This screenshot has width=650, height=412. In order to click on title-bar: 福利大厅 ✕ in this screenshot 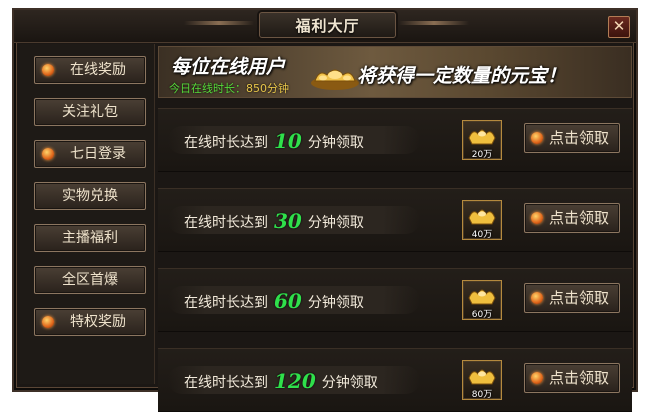, I will do `click(325, 26)`.